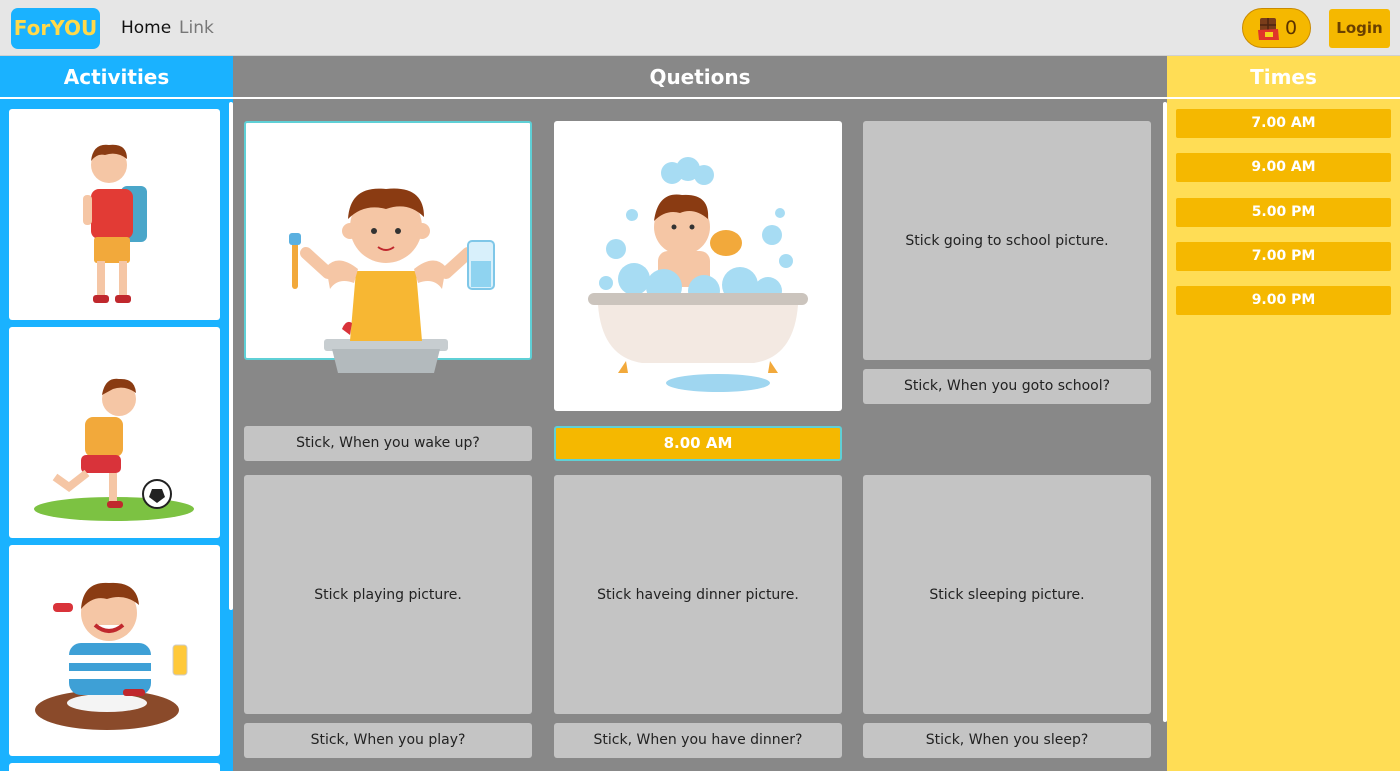  Describe the element at coordinates (388, 740) in the screenshot. I see `question-label-play: Stick, When you play?` at that location.